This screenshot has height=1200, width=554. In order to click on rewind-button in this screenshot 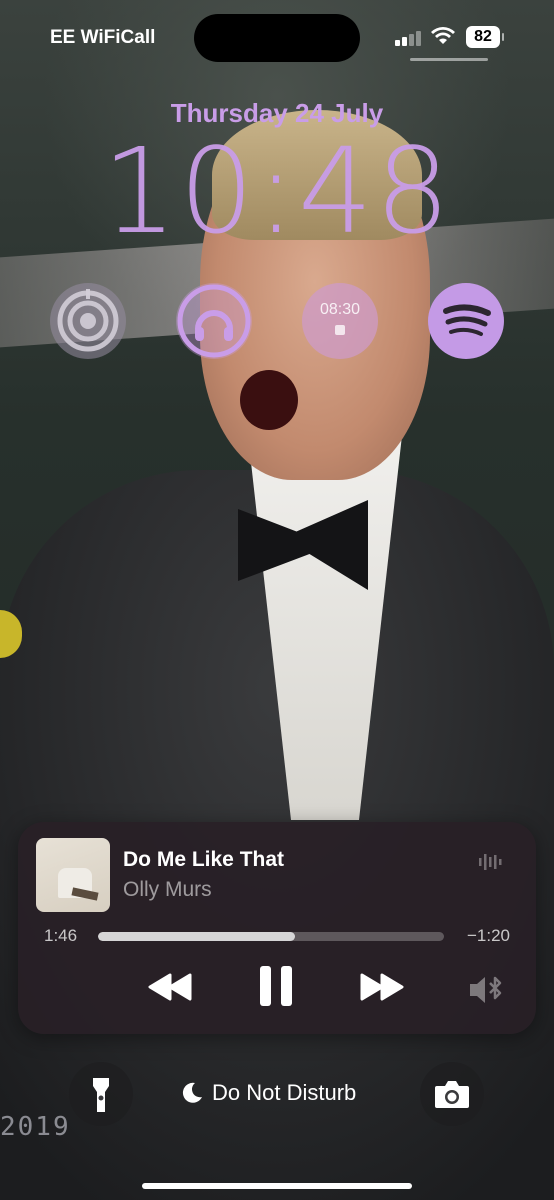, I will do `click(170, 987)`.